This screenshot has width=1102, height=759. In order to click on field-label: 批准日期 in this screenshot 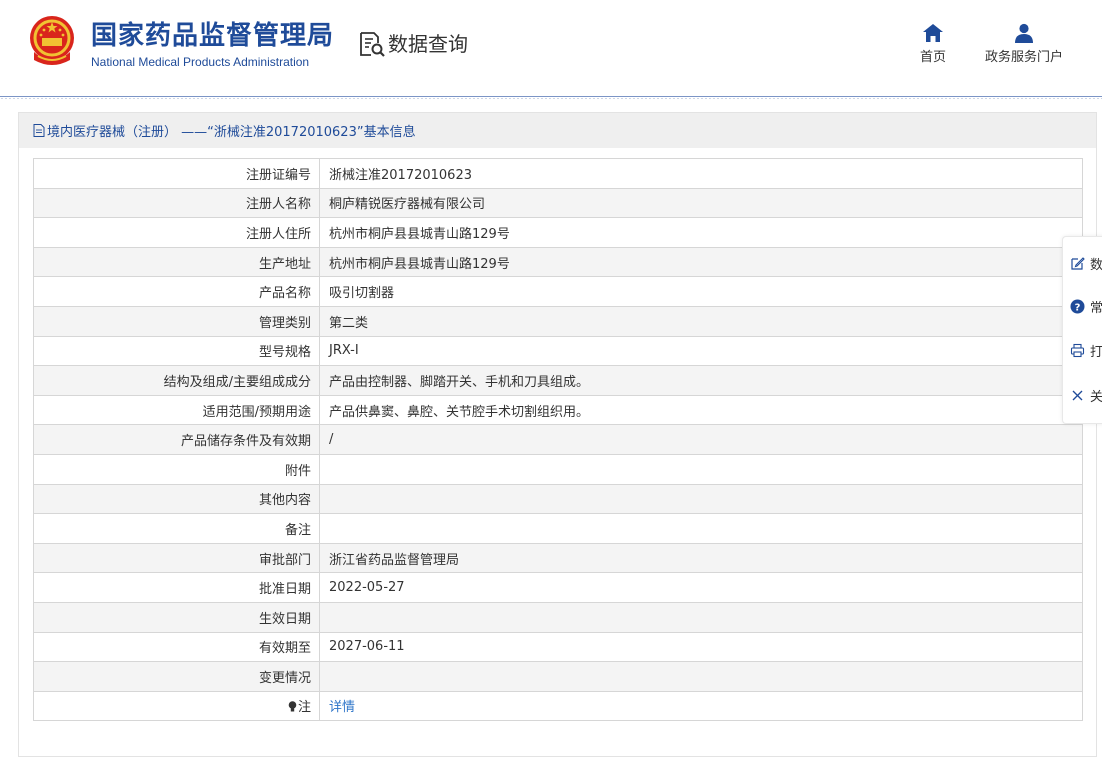, I will do `click(176, 587)`.